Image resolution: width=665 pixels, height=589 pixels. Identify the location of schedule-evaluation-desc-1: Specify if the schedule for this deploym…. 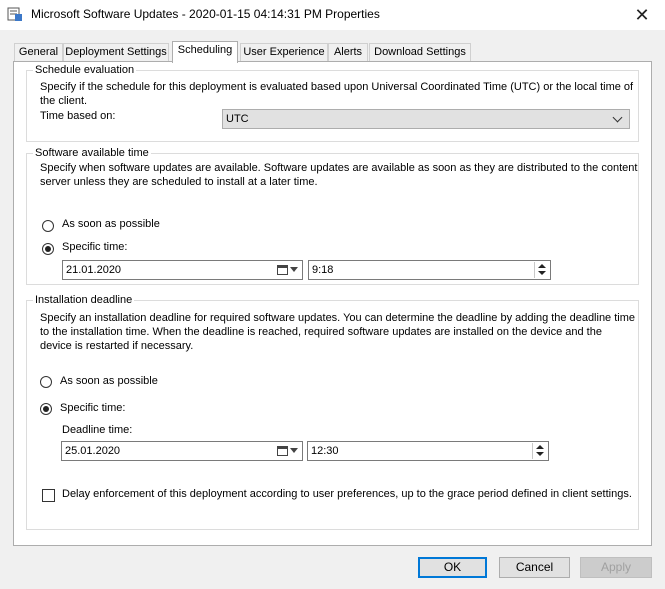
(337, 87).